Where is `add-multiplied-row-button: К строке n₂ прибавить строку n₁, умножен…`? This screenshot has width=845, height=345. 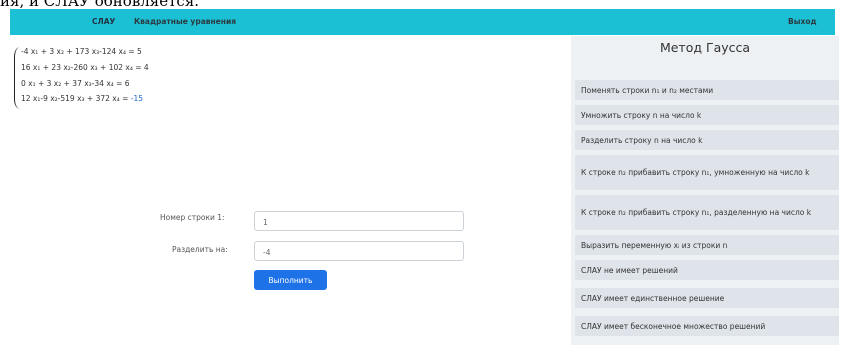
add-multiplied-row-button: К строке n₂ прибавить строку n₁, умножен… is located at coordinates (707, 172).